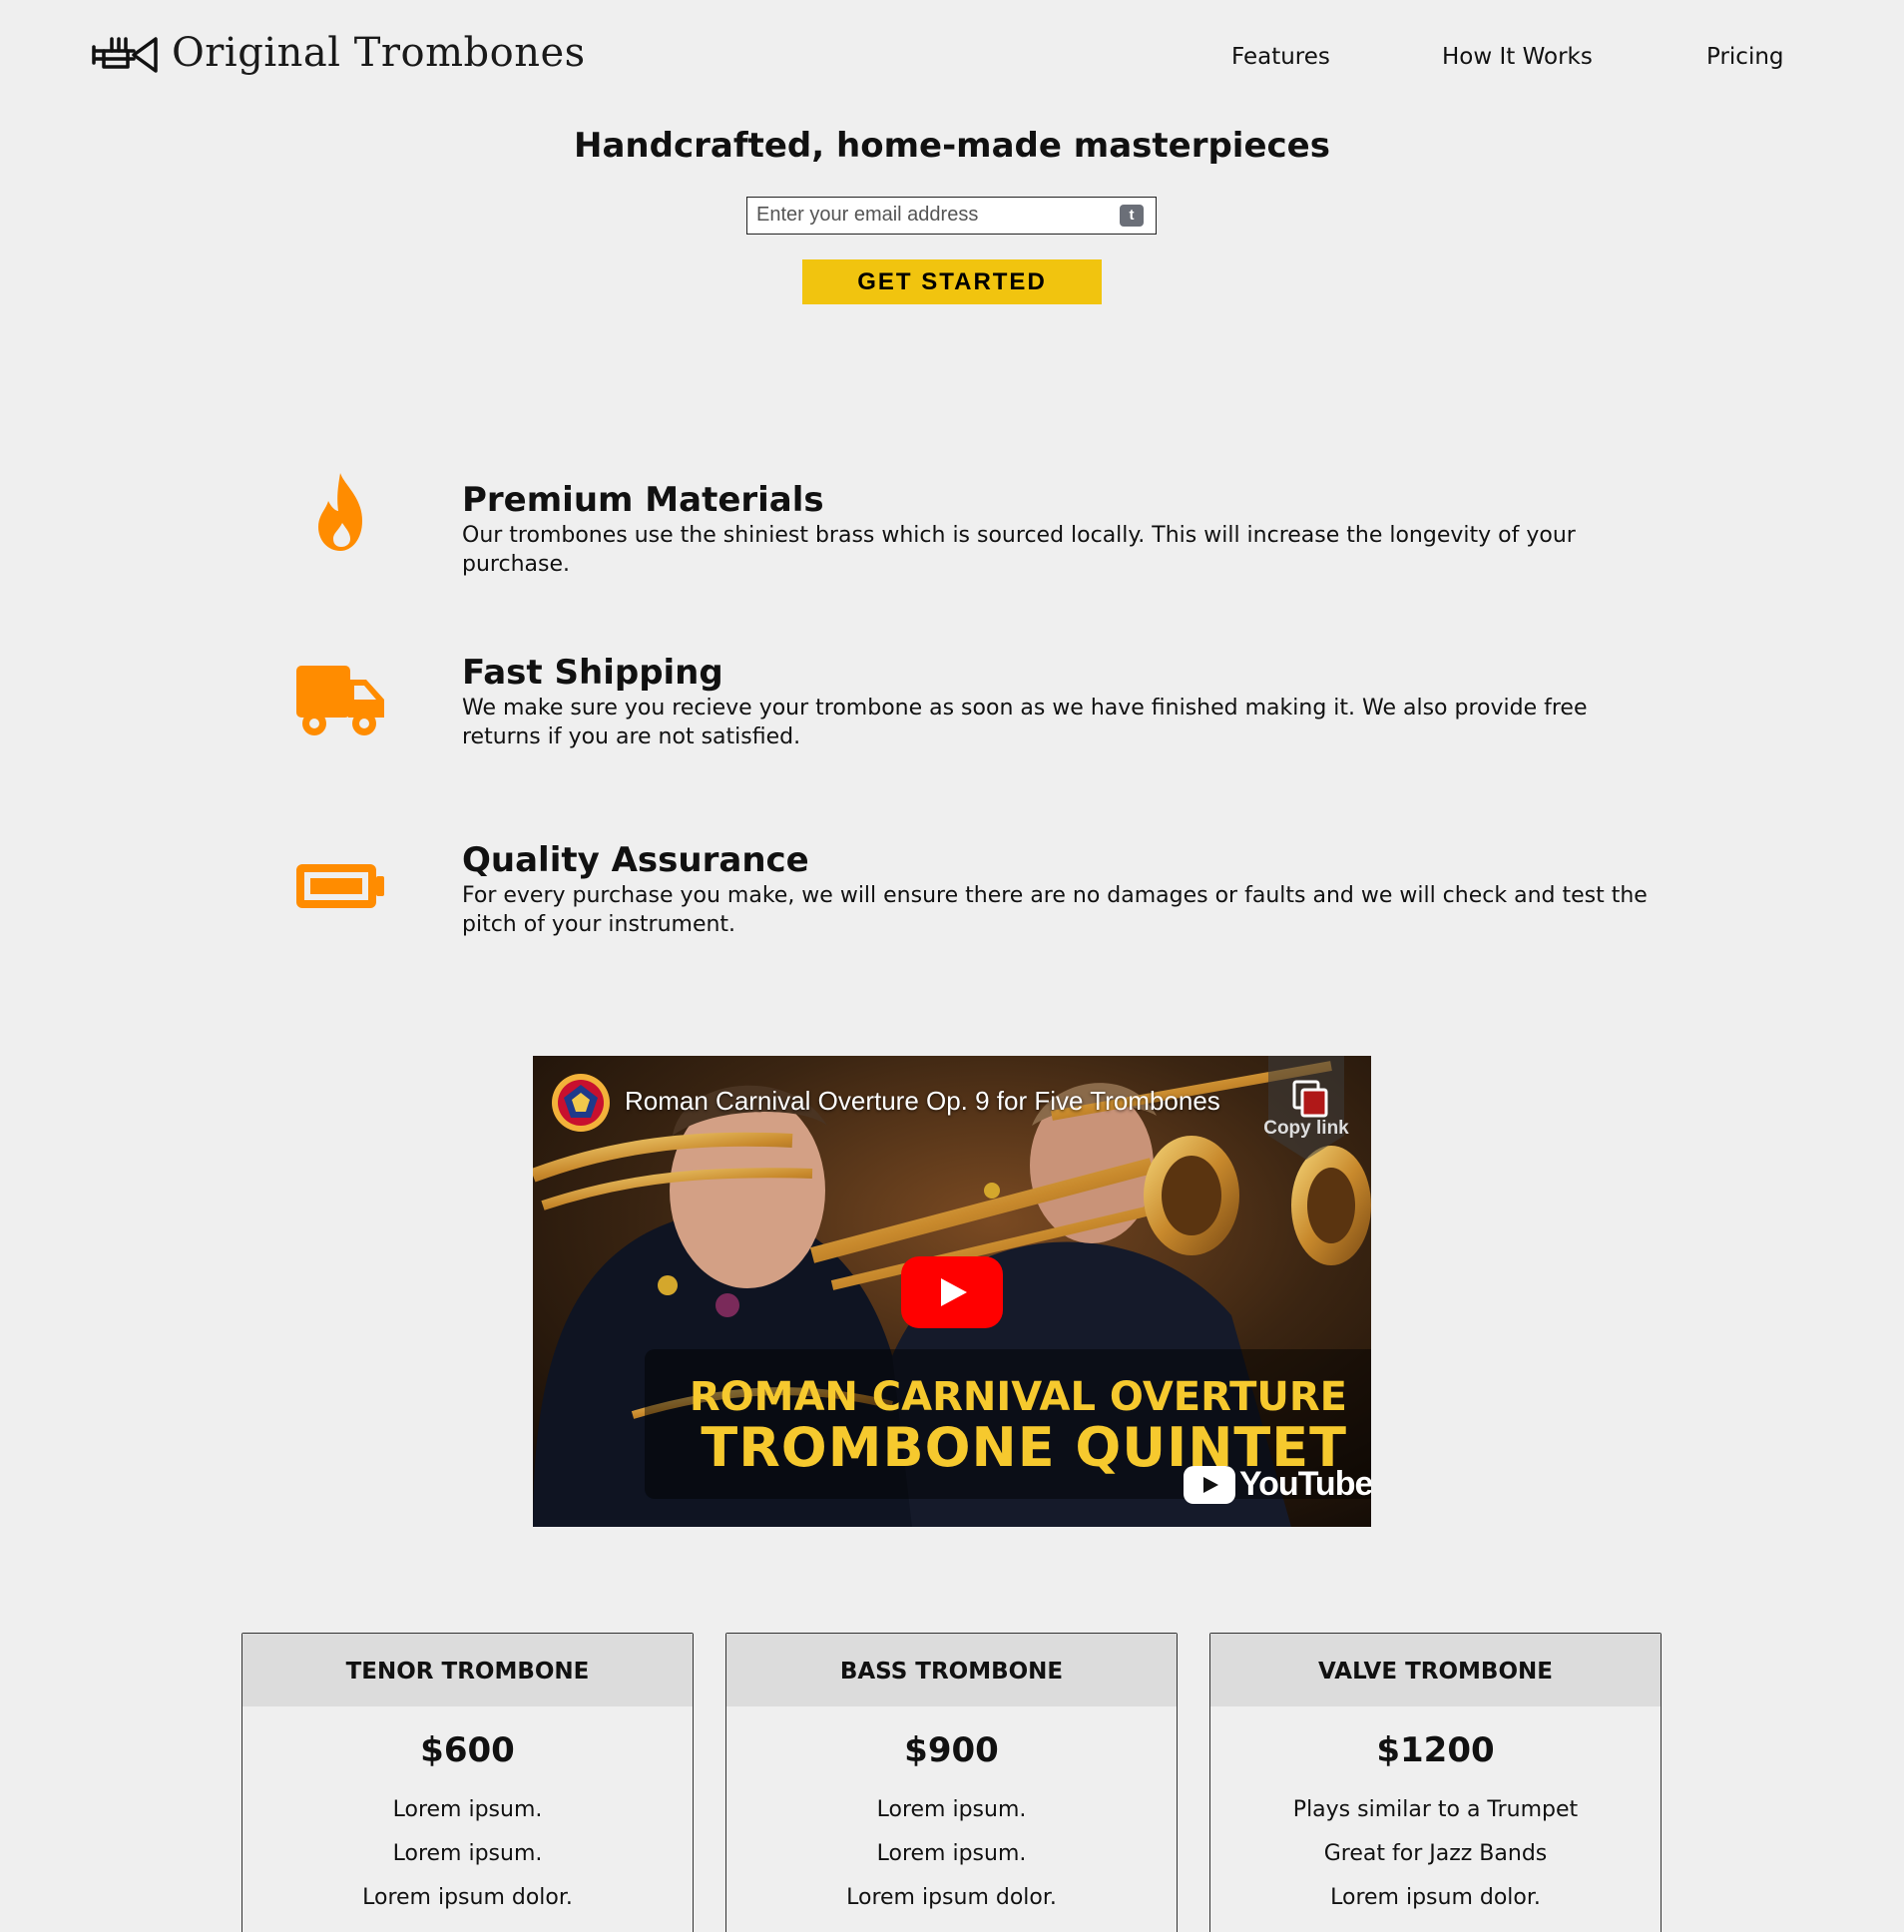 Image resolution: width=1904 pixels, height=1932 pixels. Describe the element at coordinates (467, 1670) in the screenshot. I see `price-card-title: TENOR TROMBONE` at that location.